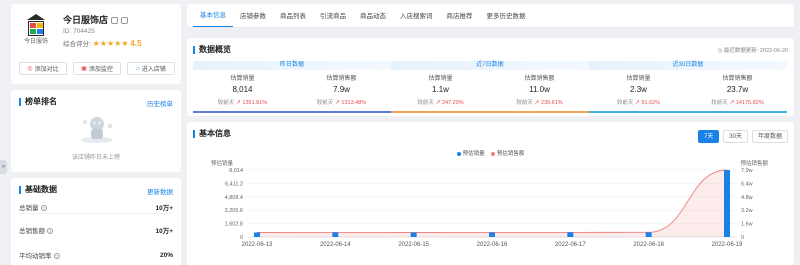 This screenshot has width=800, height=265. I want to click on x-tick-label: 2022-06-18, so click(648, 245).